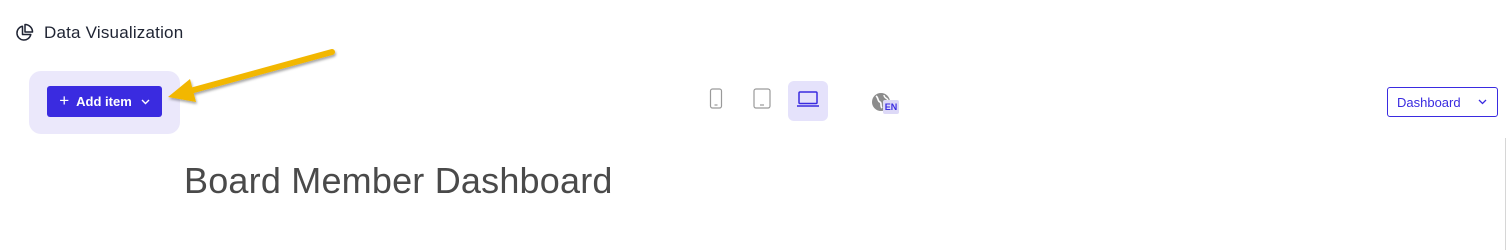 The image size is (1507, 250). I want to click on language-switcher: EN, so click(886, 104).